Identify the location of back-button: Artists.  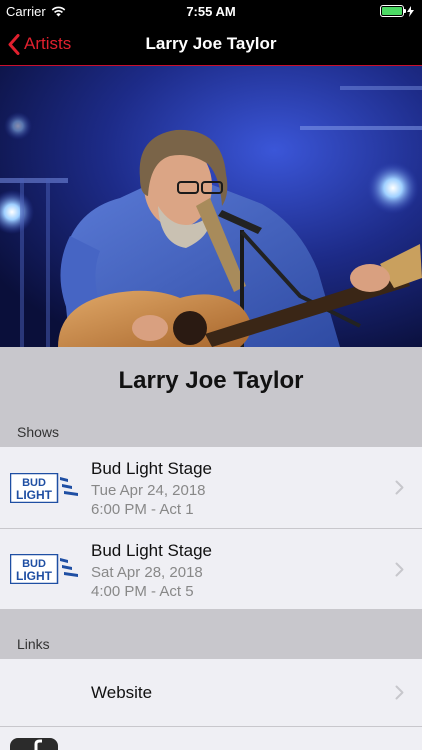
(39, 44).